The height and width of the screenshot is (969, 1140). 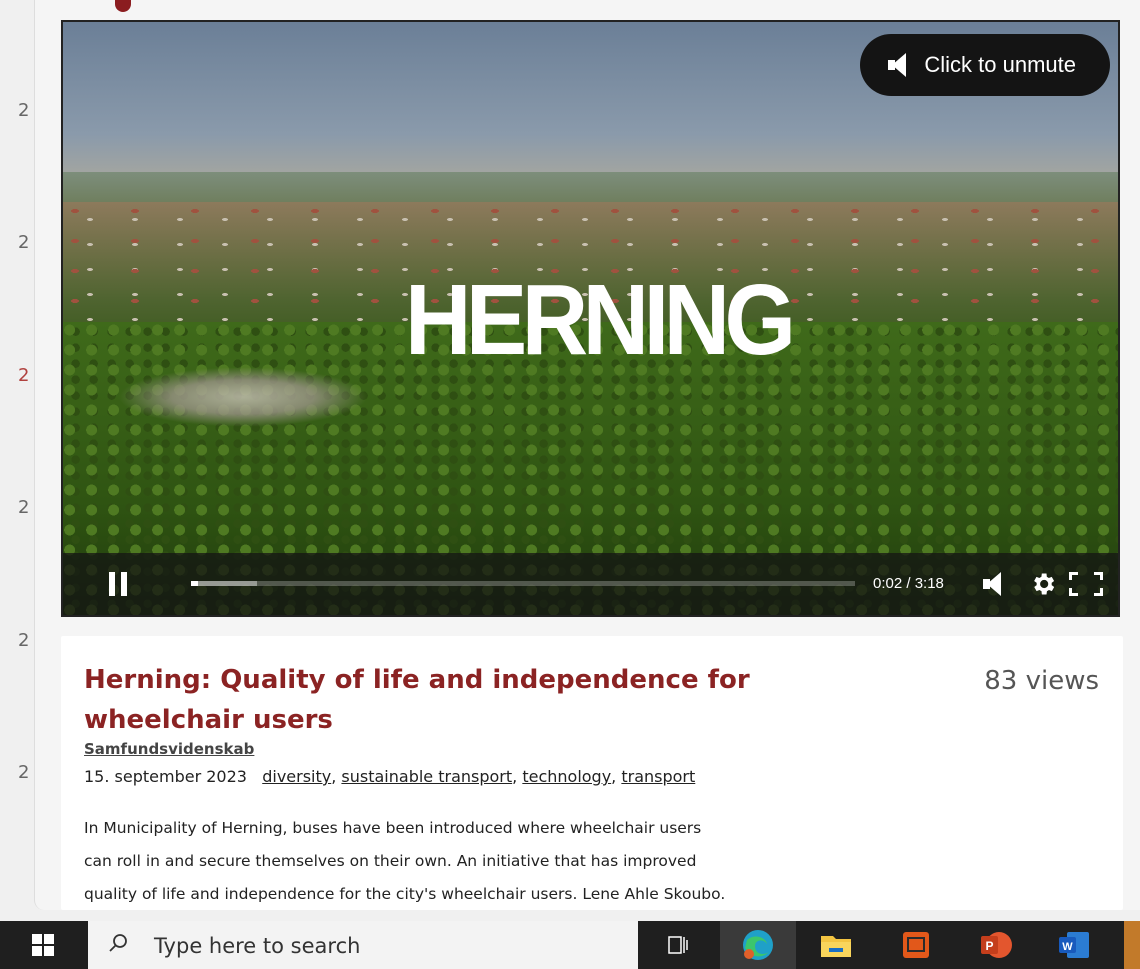 What do you see at coordinates (123, 6) in the screenshot?
I see `red-indicator-dot` at bounding box center [123, 6].